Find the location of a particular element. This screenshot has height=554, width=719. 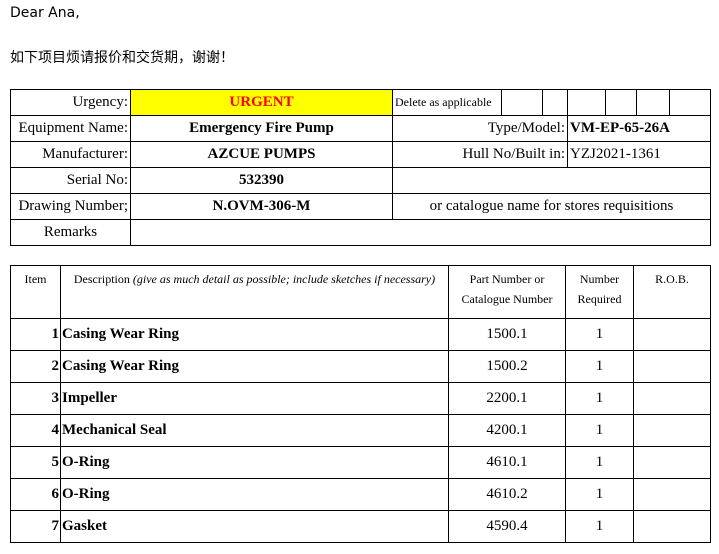

item-number: 7 is located at coordinates (35, 526).